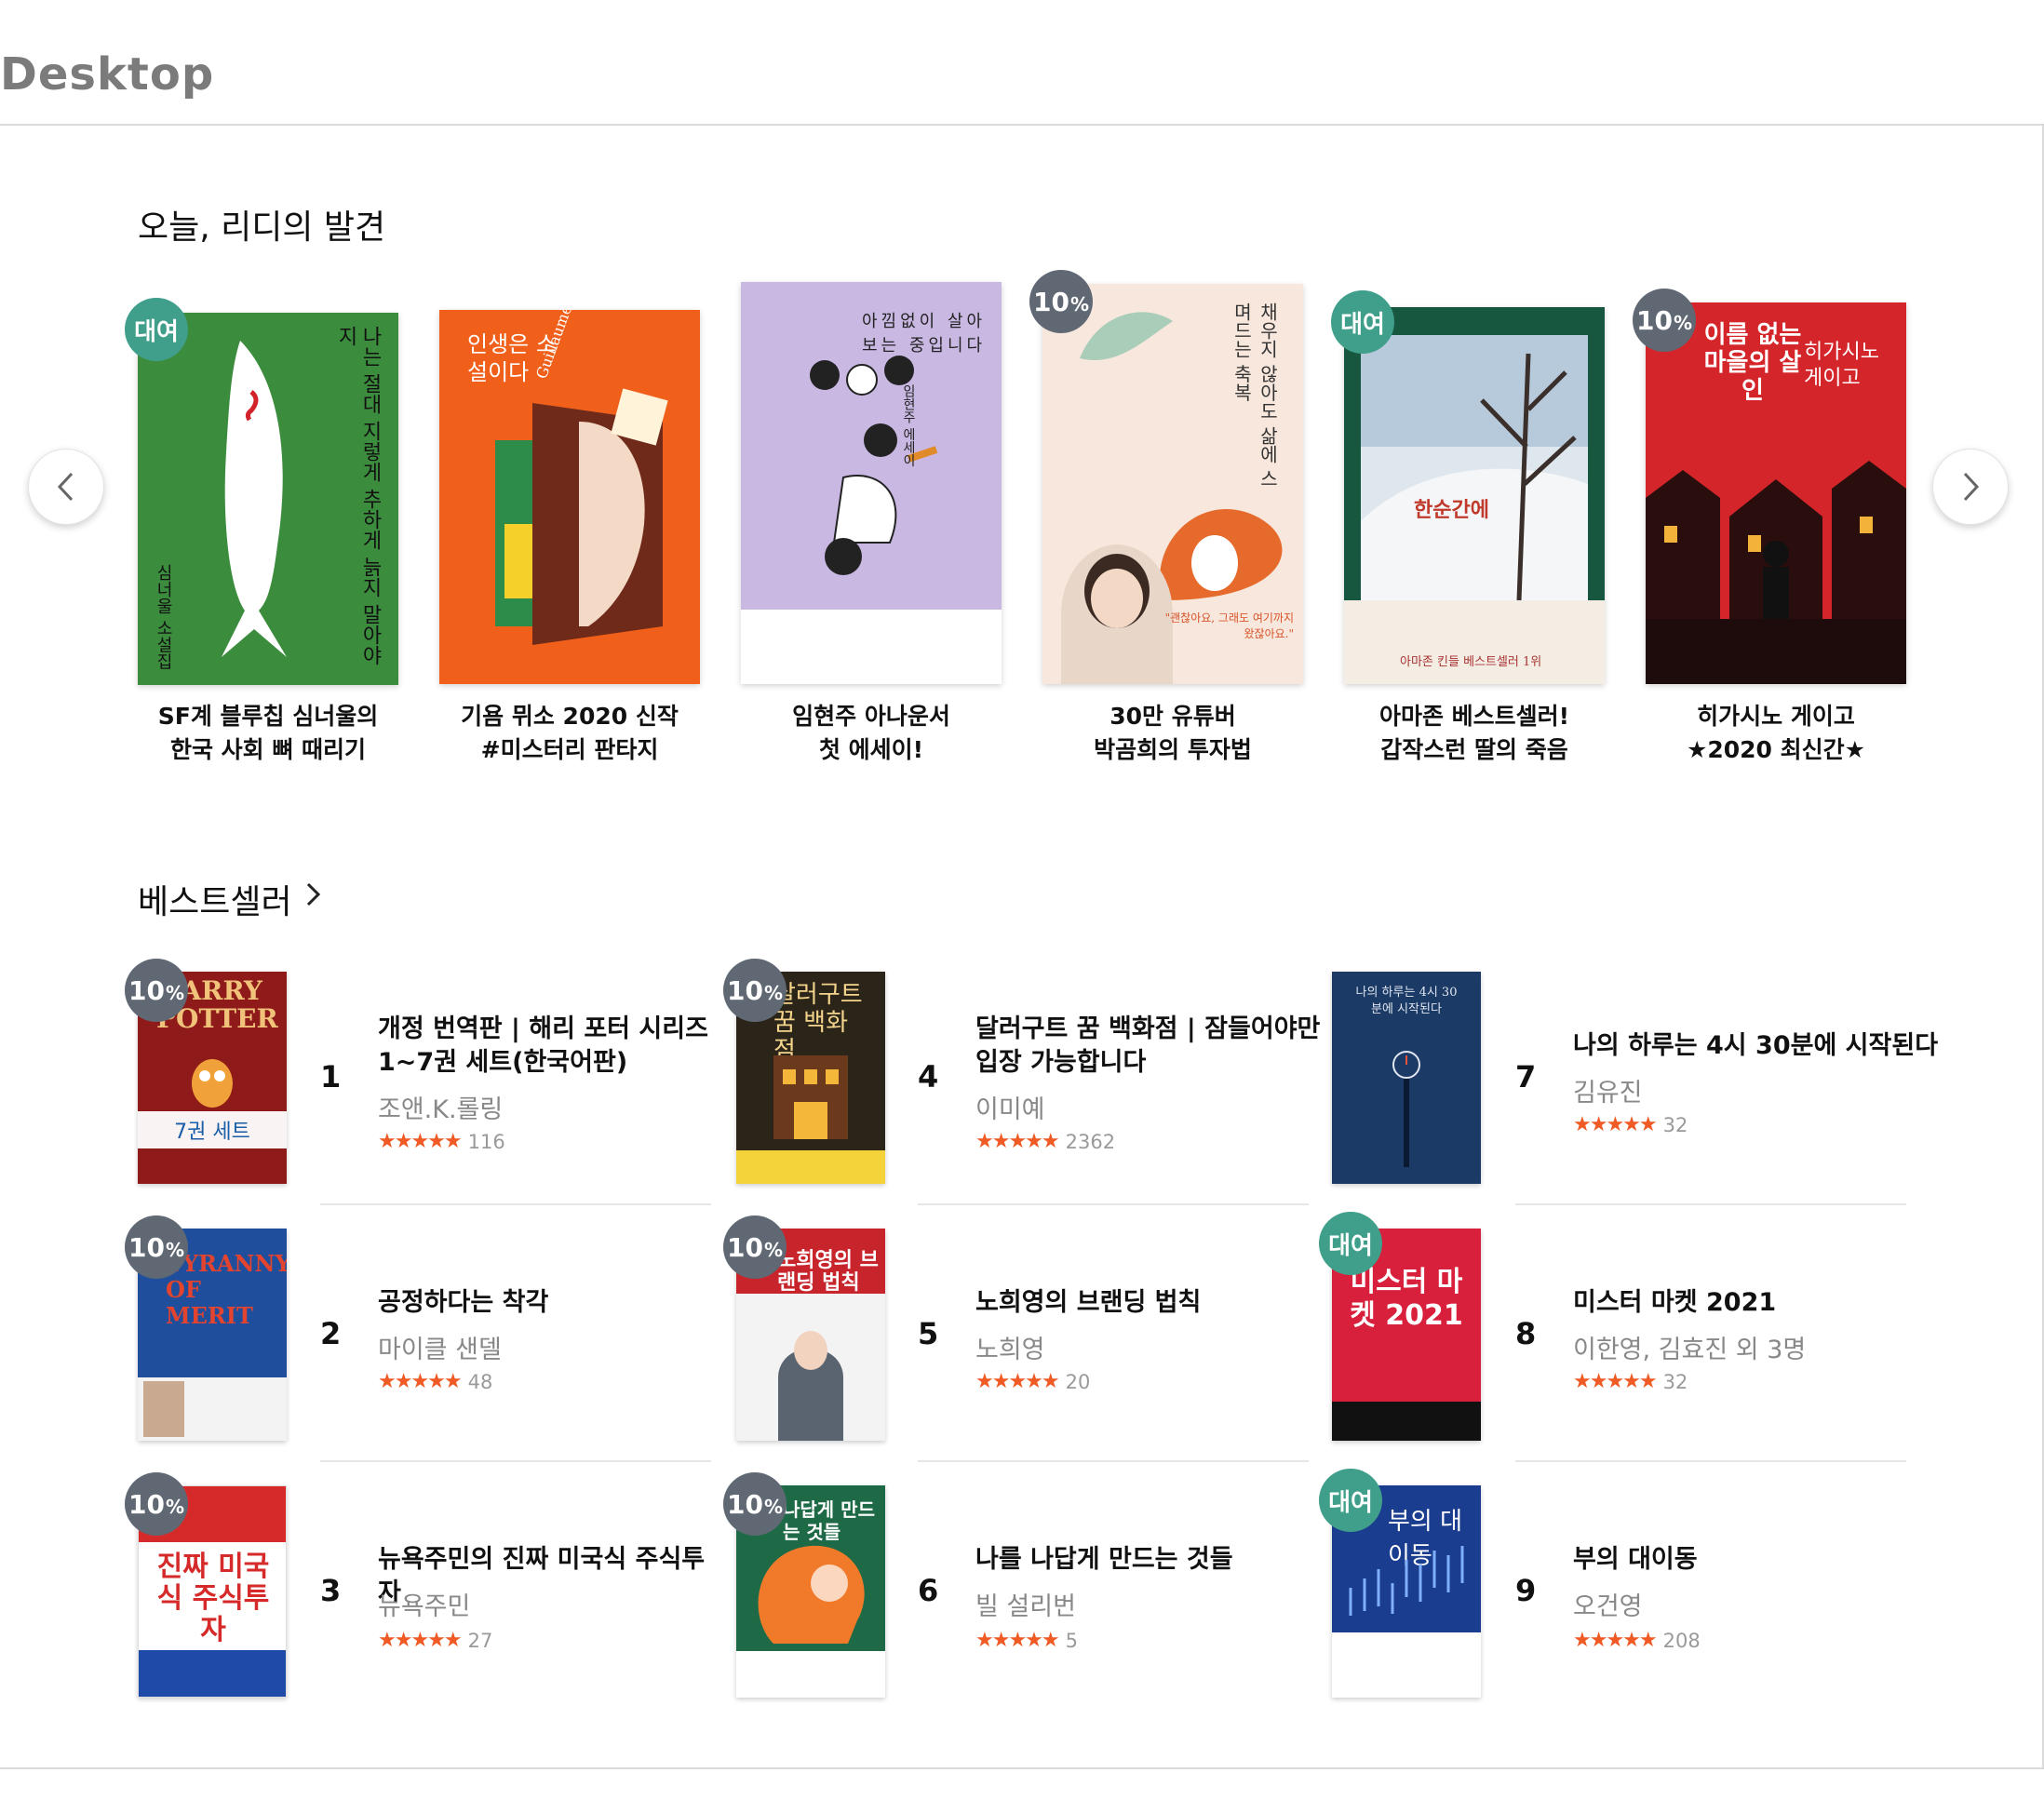 This screenshot has width=2044, height=1813. Describe the element at coordinates (1474, 733) in the screenshot. I see `book-caption: 아마존 베스트셀러! 갑작스런 딸의 죽음` at that location.